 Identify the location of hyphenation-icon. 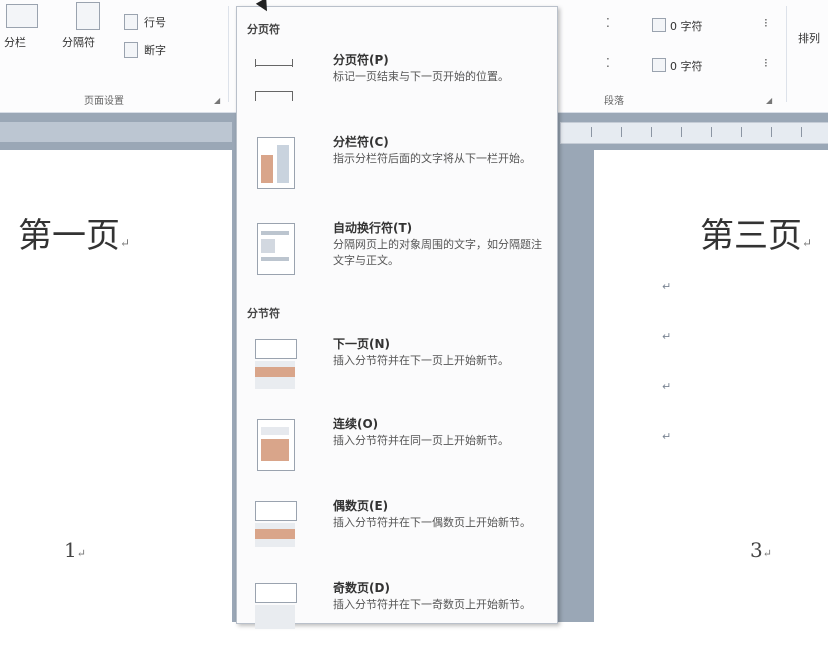
(131, 50).